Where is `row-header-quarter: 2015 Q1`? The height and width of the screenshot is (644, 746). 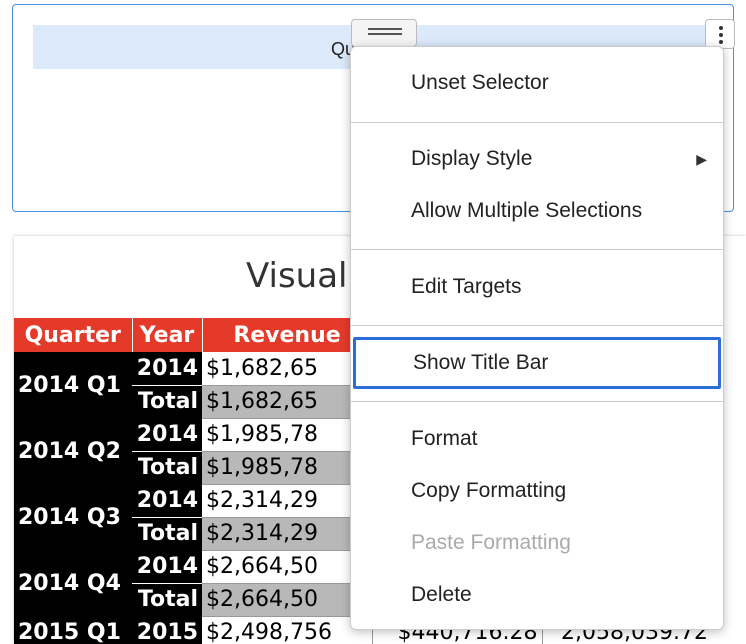 row-header-quarter: 2015 Q1 is located at coordinates (73, 630).